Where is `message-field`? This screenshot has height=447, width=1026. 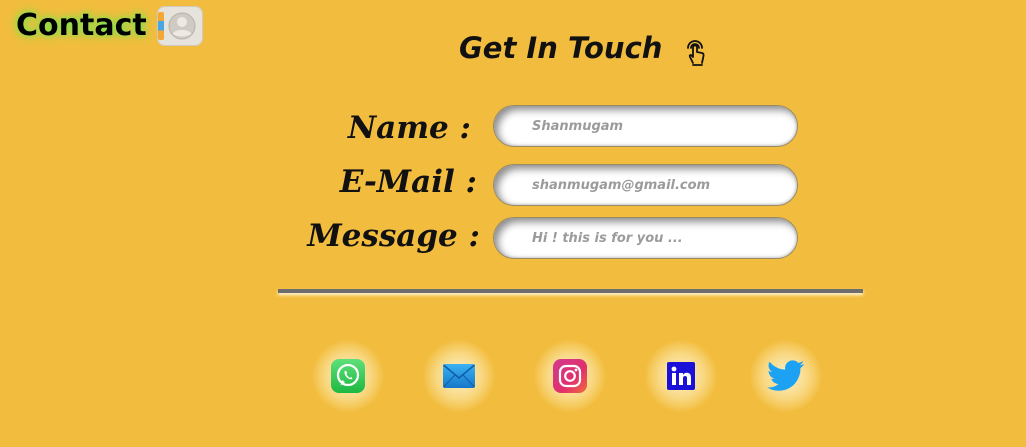
message-field is located at coordinates (645, 238).